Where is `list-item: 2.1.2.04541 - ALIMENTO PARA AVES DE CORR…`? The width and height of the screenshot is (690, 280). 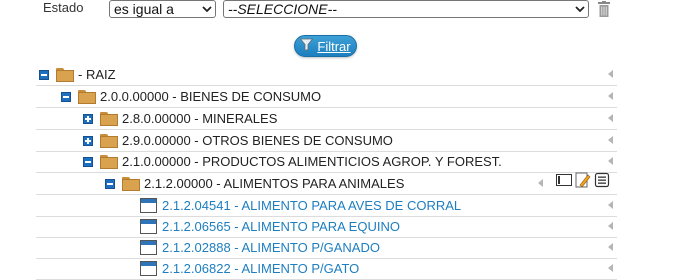 list-item: 2.1.2.04541 - ALIMENTO PARA AVES DE CORR… is located at coordinates (326, 206).